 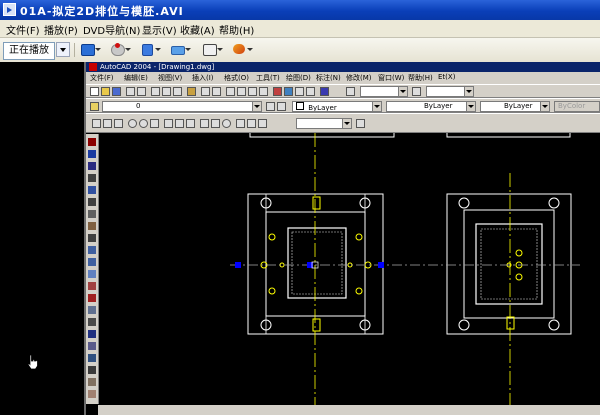 What do you see at coordinates (61, 29) in the screenshot?
I see `menu-play: 播放(P)` at bounding box center [61, 29].